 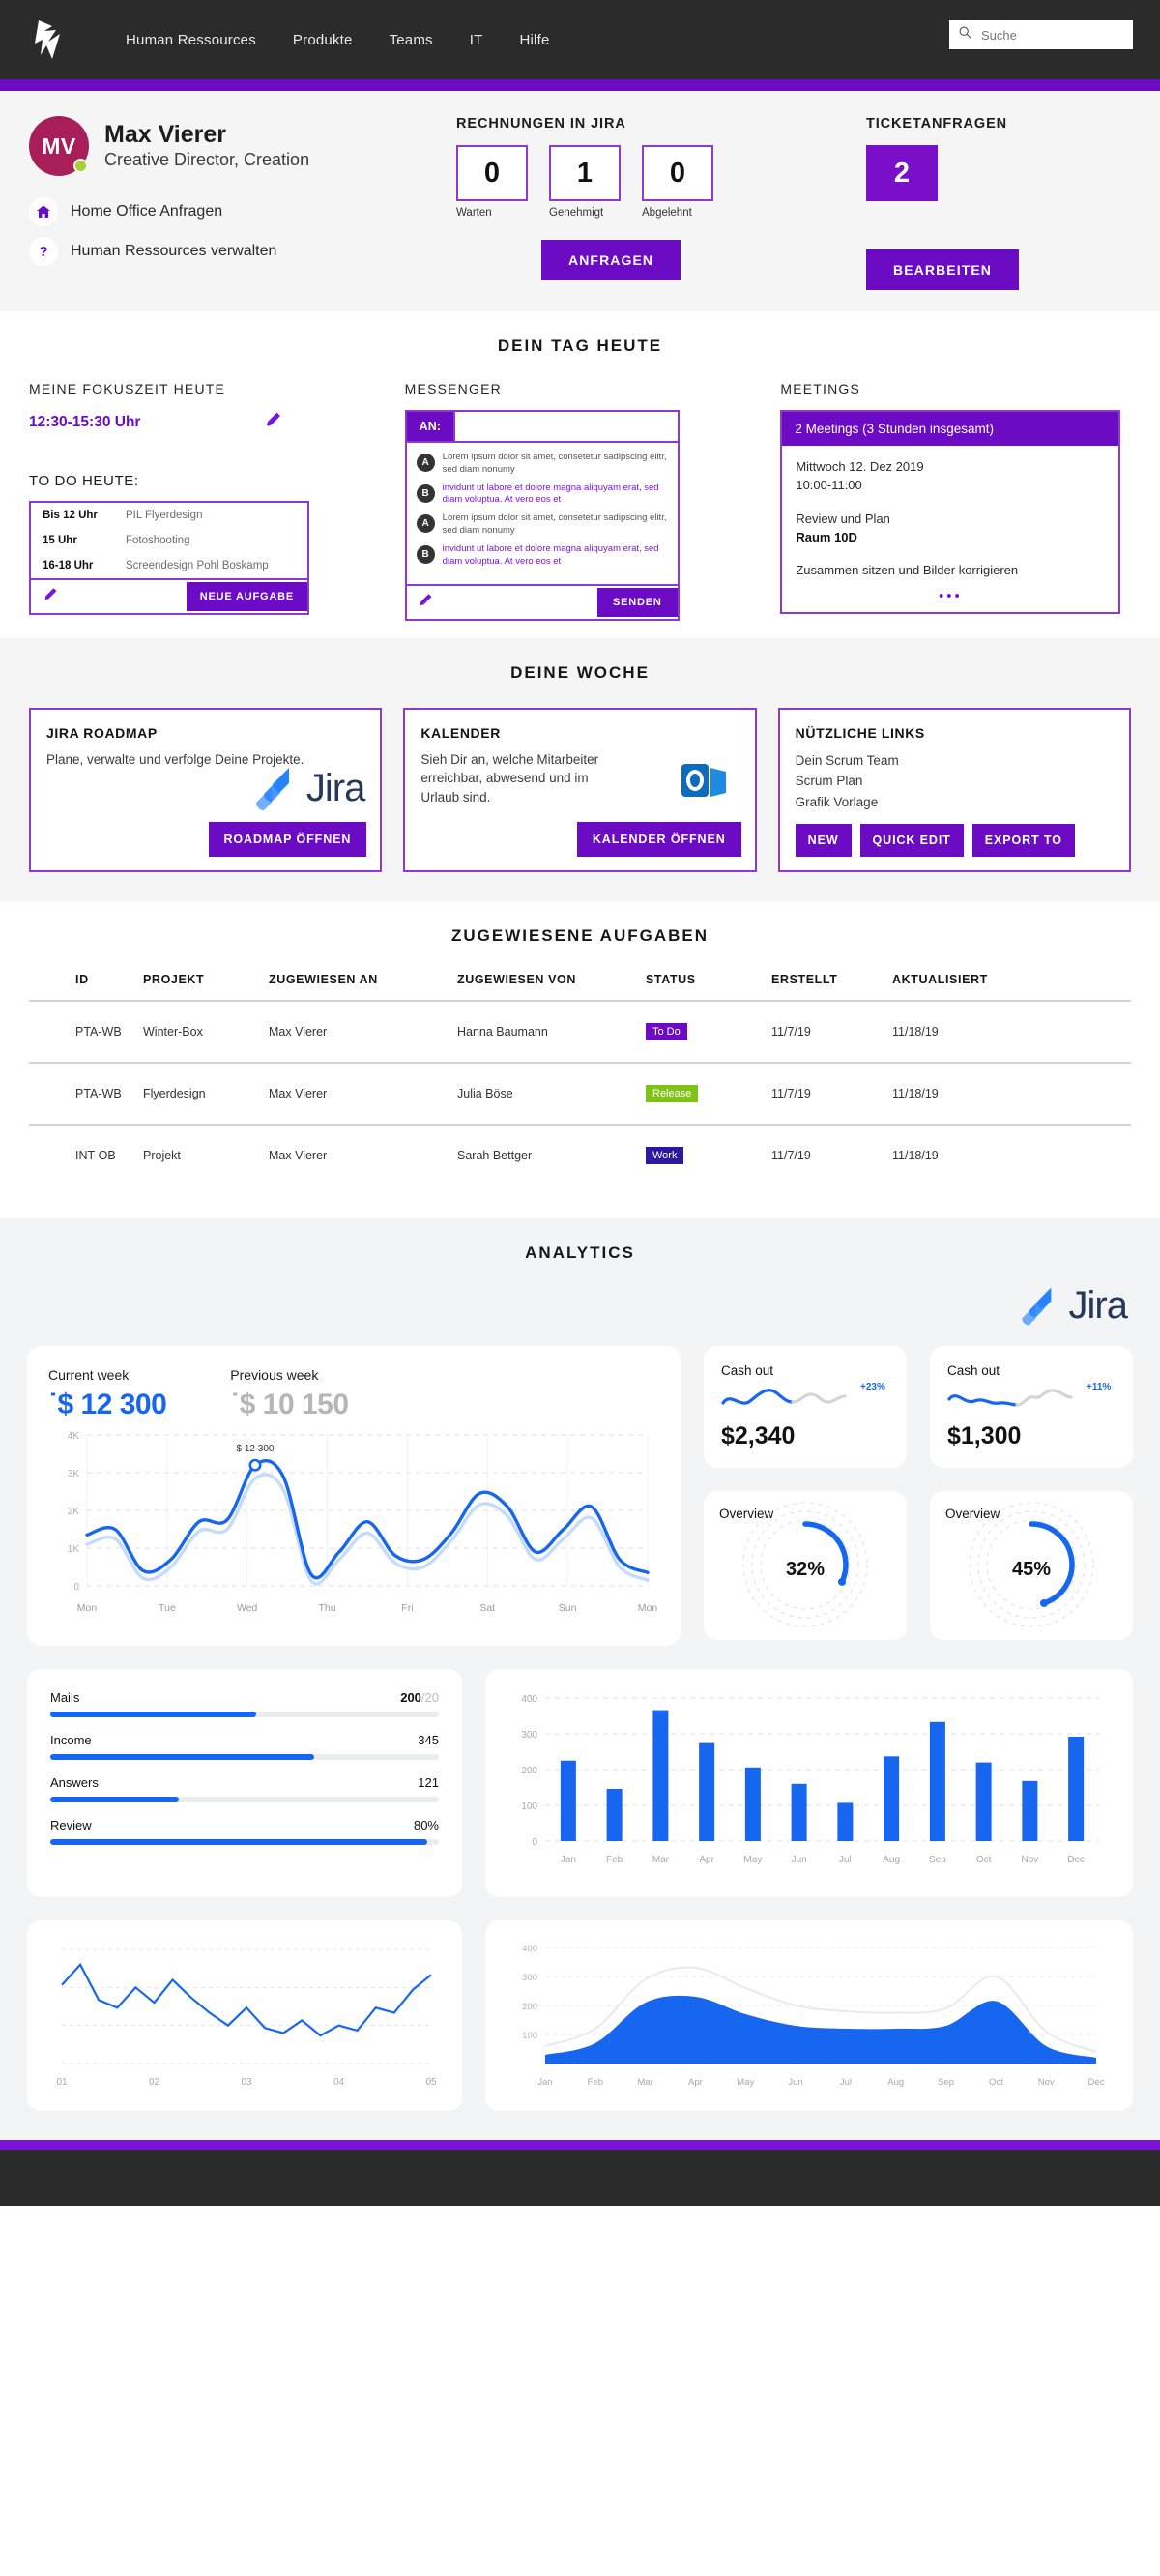 I want to click on progress-label: Review, so click(x=71, y=1824).